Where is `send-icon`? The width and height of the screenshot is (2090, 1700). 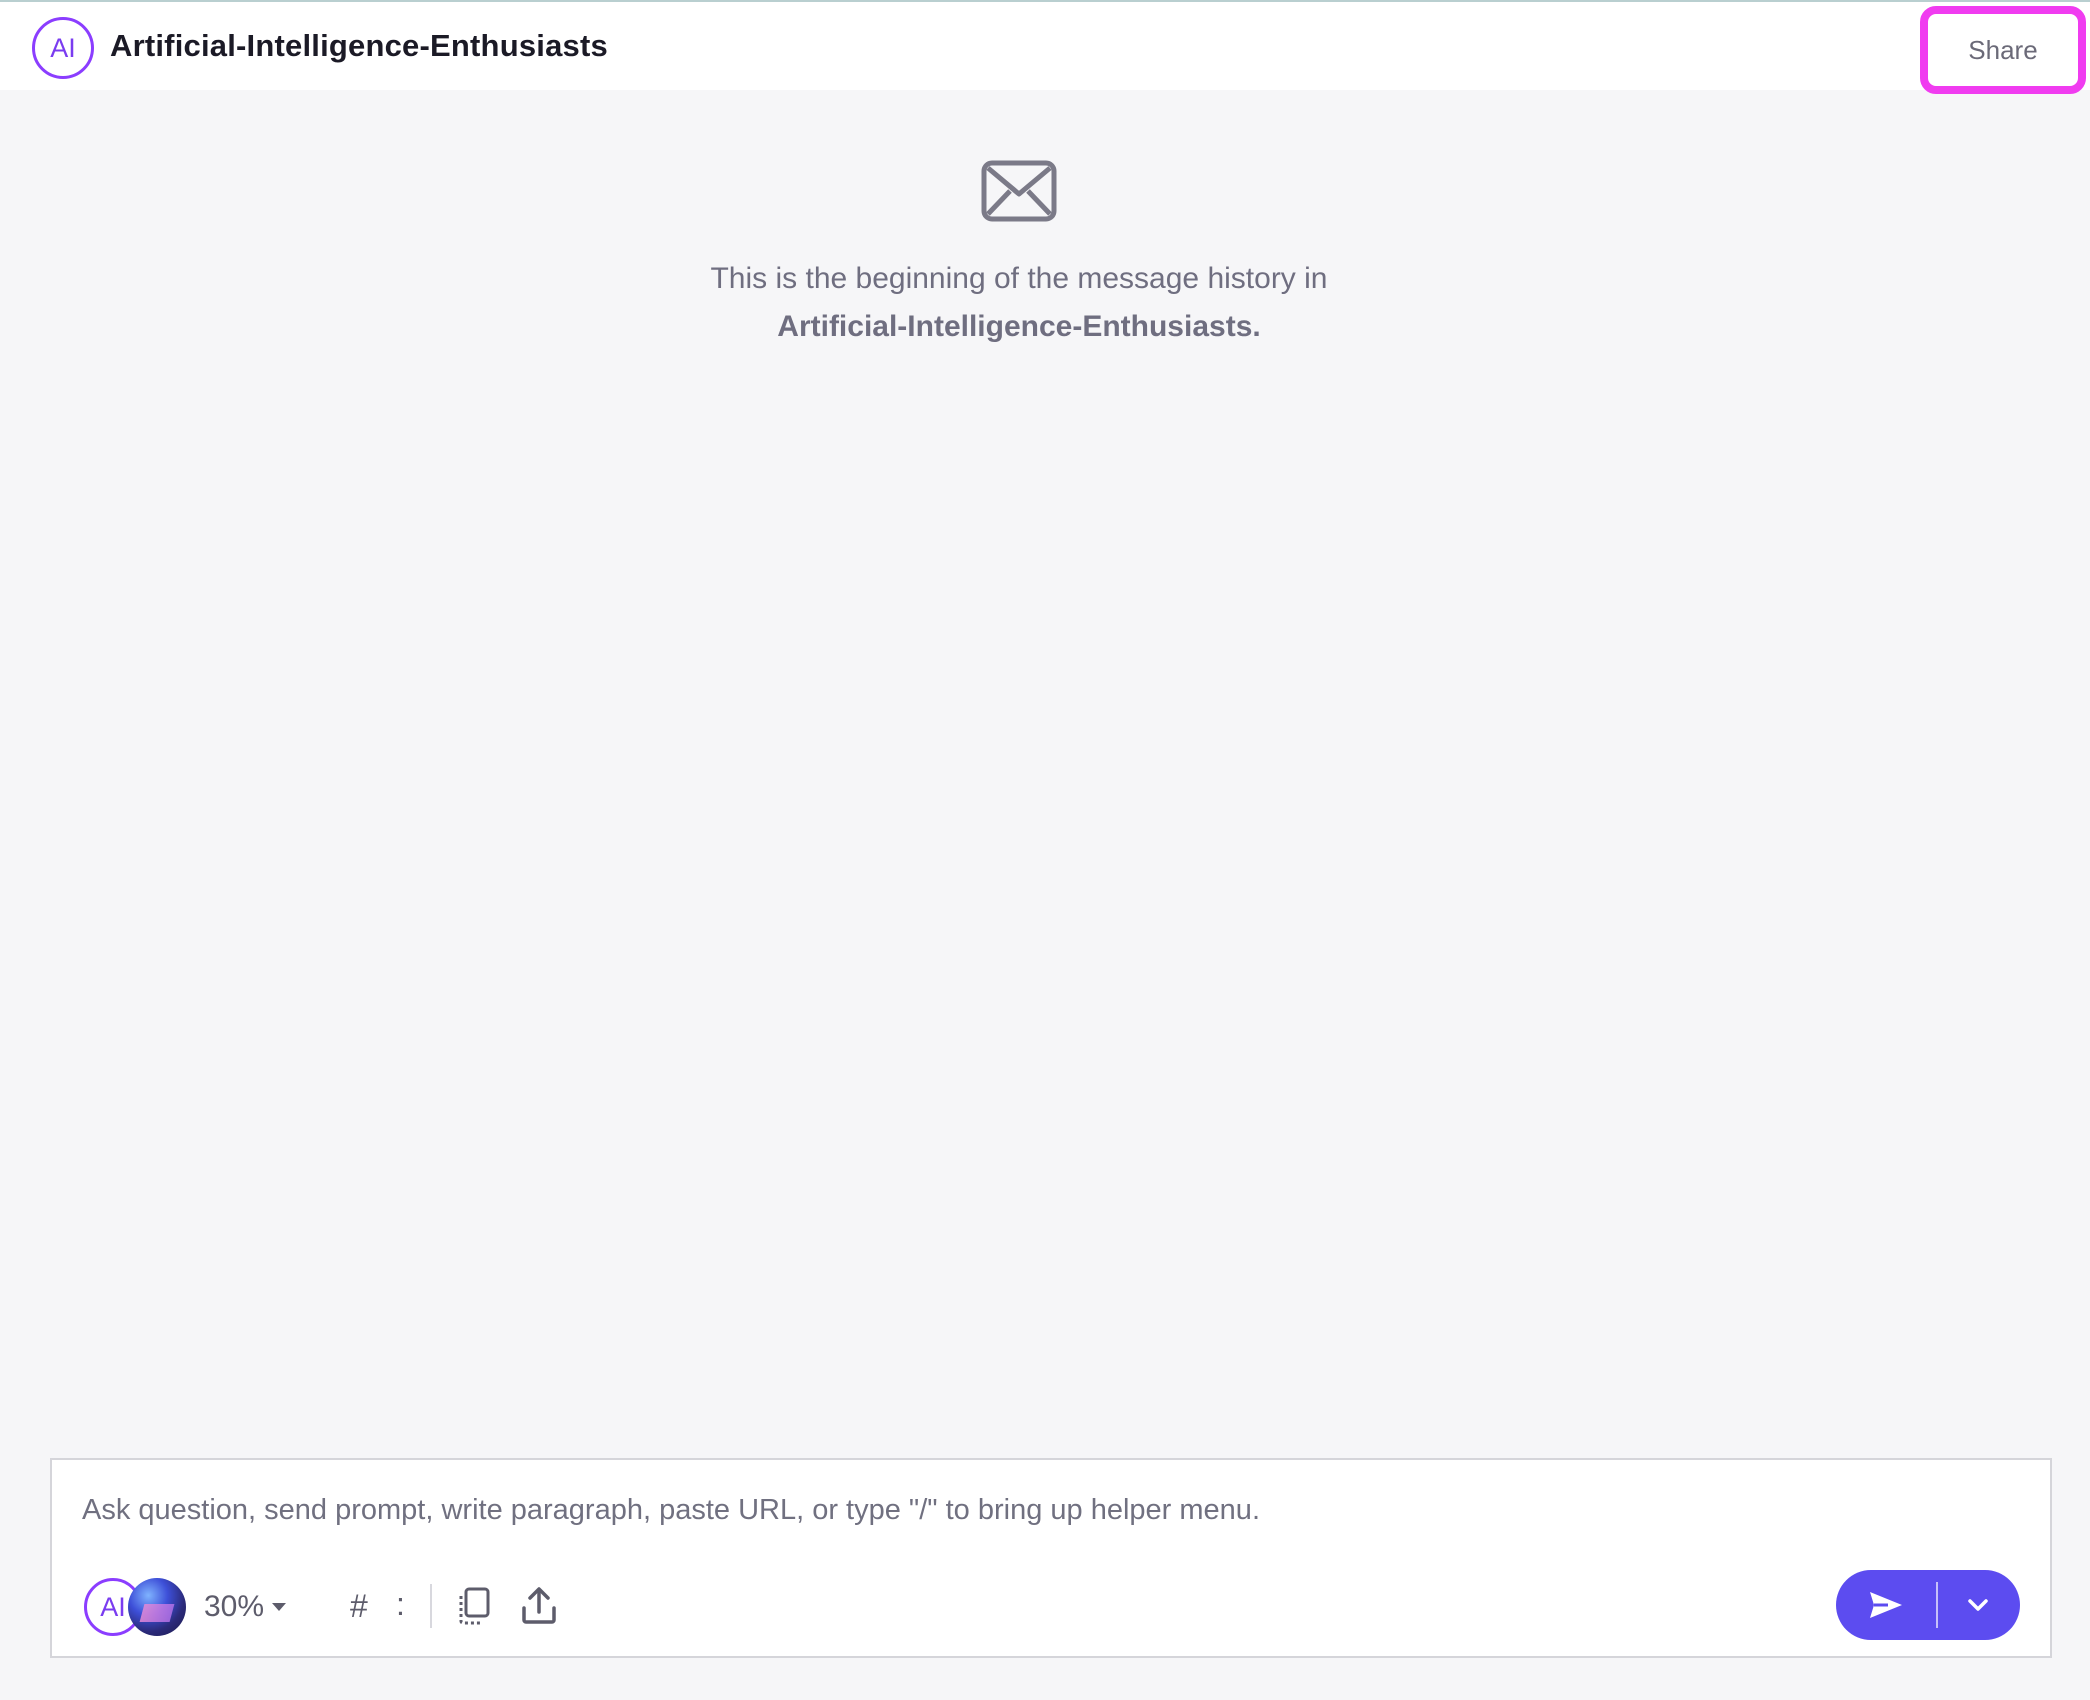 send-icon is located at coordinates (1886, 1605).